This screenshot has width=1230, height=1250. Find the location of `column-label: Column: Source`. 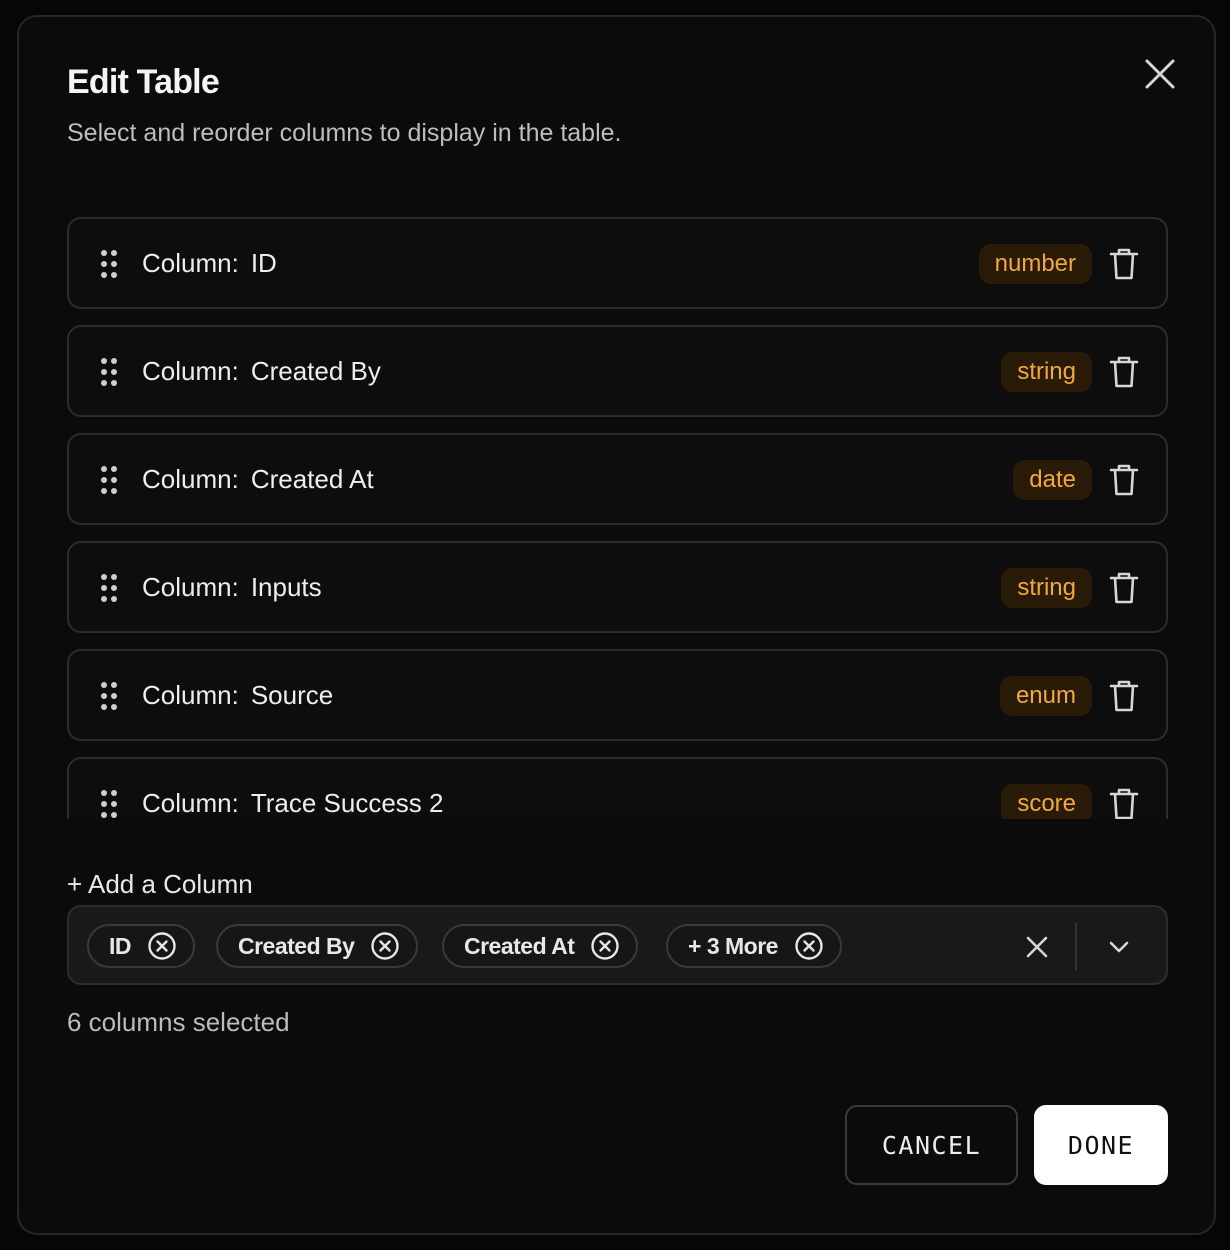

column-label: Column: Source is located at coordinates (237, 695).